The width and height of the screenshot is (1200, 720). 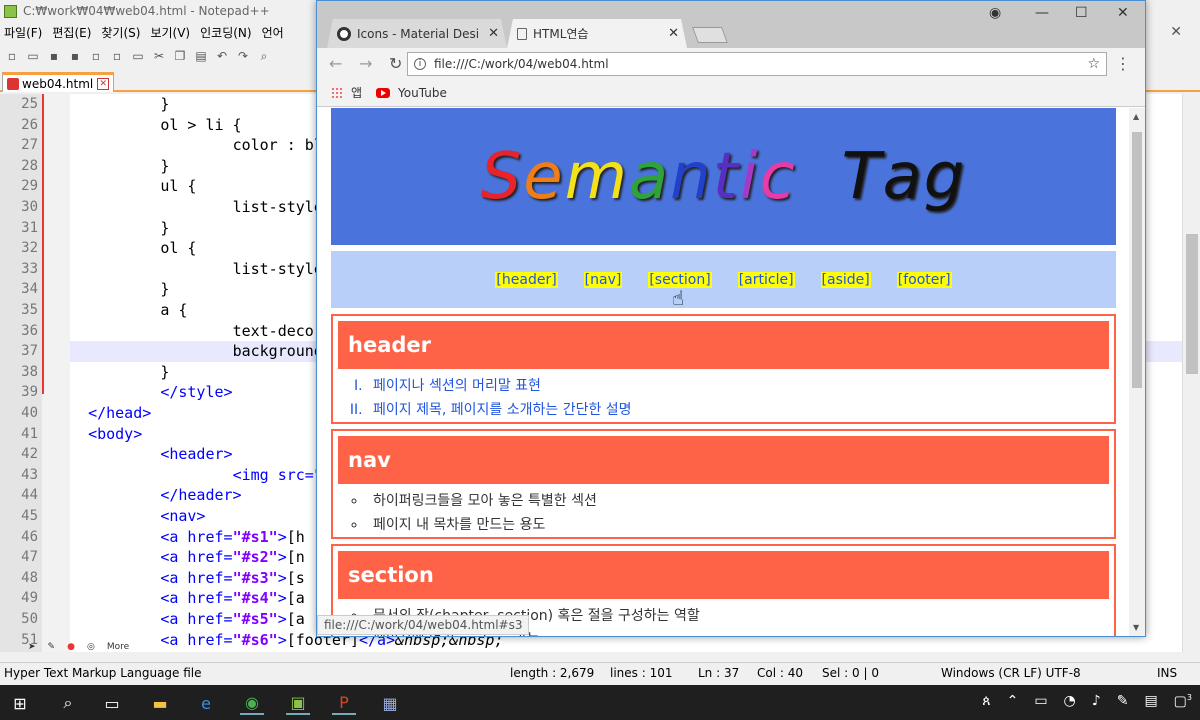 What do you see at coordinates (117, 56) in the screenshot?
I see `close-all-icon: ▫` at bounding box center [117, 56].